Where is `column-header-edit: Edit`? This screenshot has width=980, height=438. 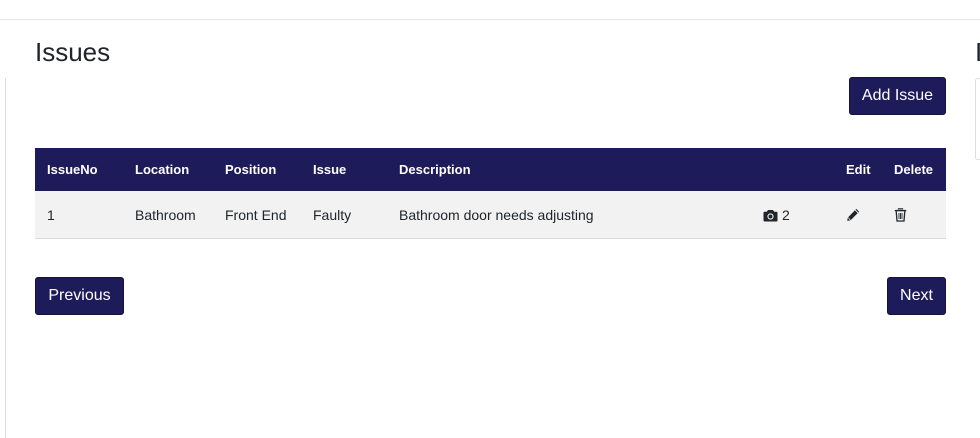
column-header-edit: Edit is located at coordinates (858, 169).